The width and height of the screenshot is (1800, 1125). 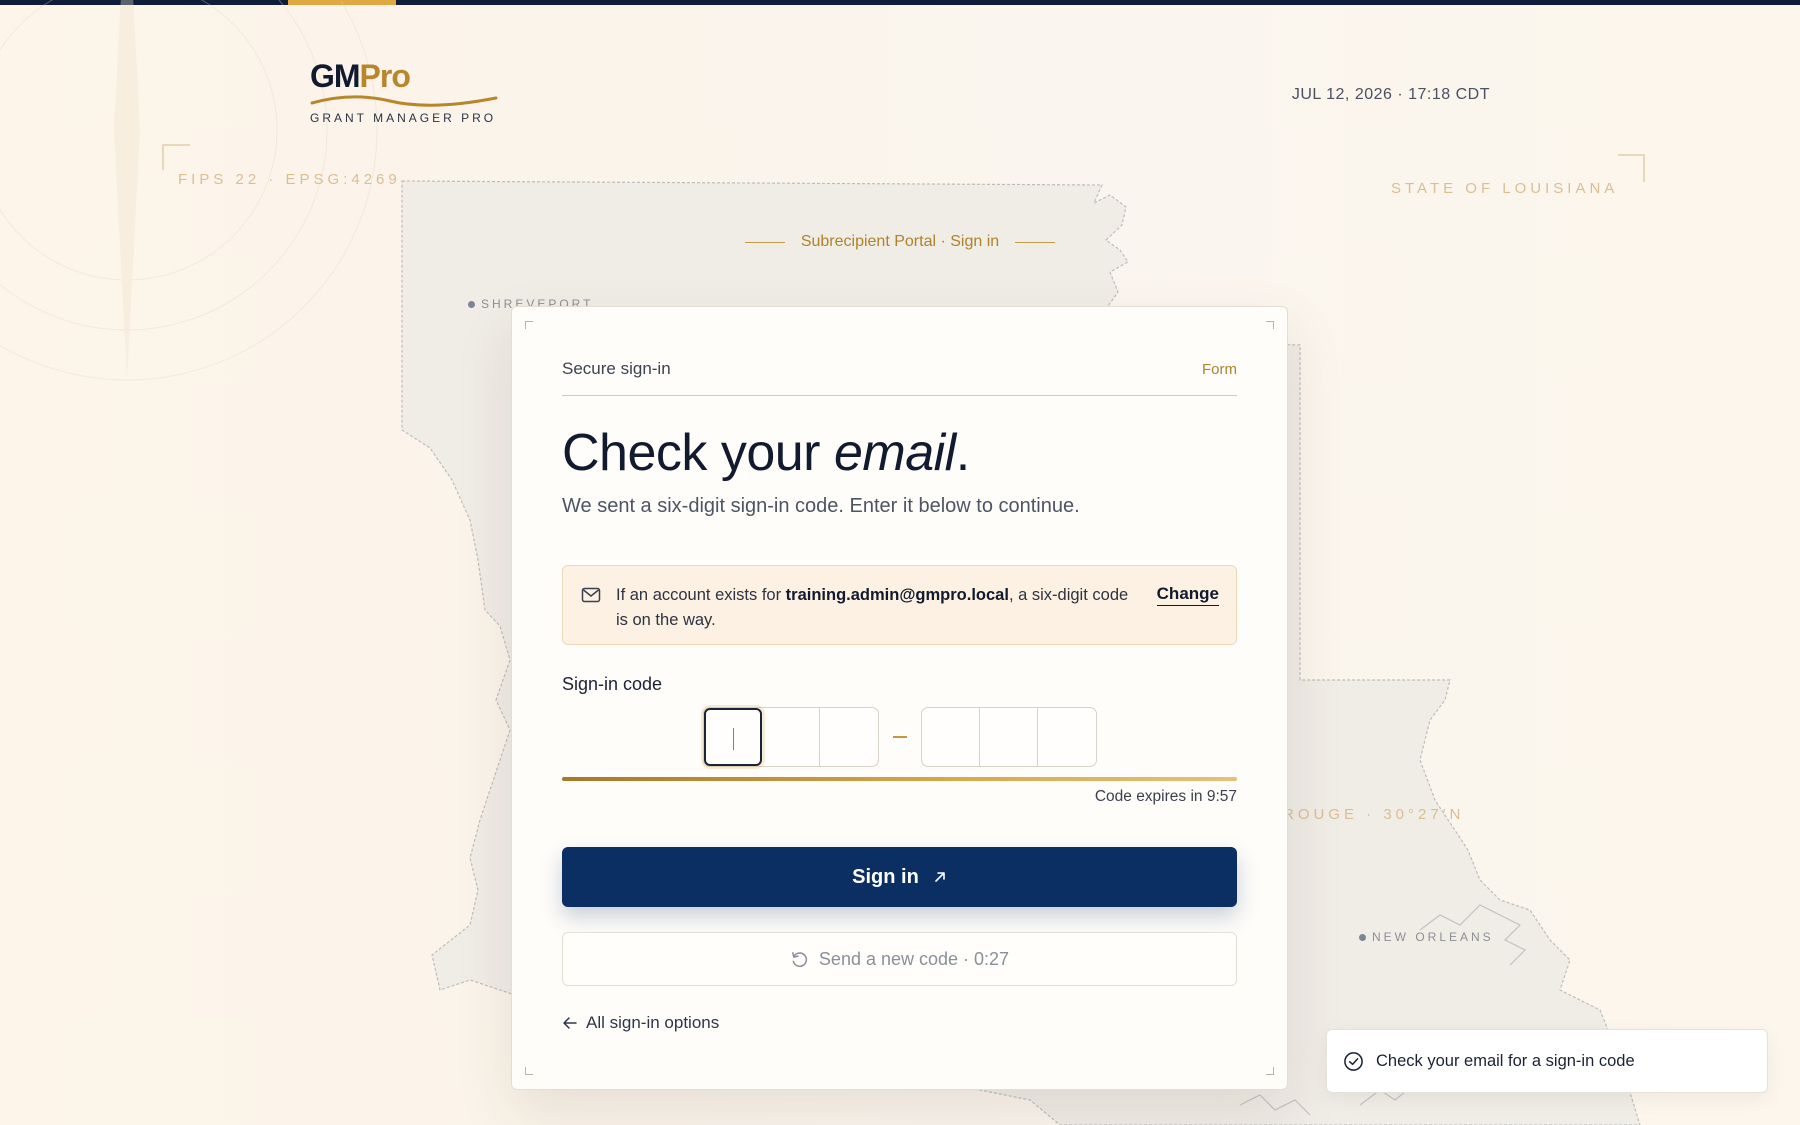 What do you see at coordinates (766, 453) in the screenshot?
I see `page-title: Check your email.` at bounding box center [766, 453].